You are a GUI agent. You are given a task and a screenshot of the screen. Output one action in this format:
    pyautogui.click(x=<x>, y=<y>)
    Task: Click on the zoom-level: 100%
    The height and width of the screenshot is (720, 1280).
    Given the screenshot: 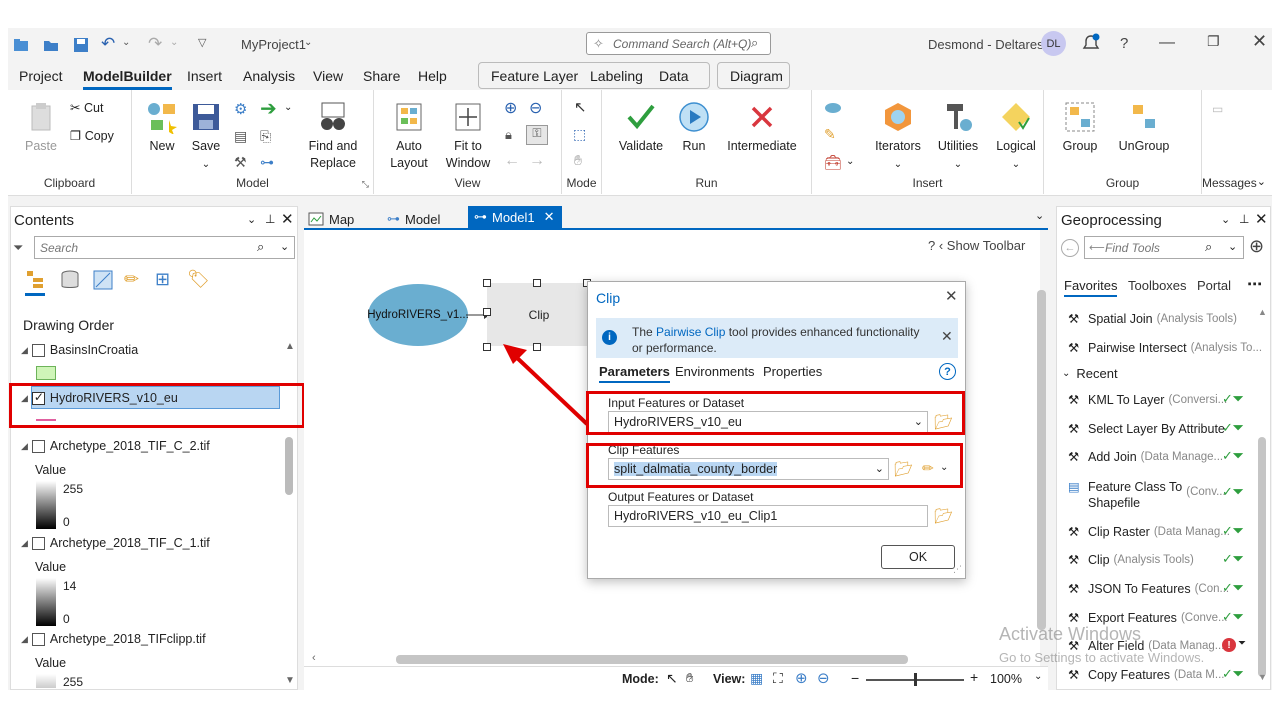 What is the action you would take?
    pyautogui.click(x=1006, y=679)
    